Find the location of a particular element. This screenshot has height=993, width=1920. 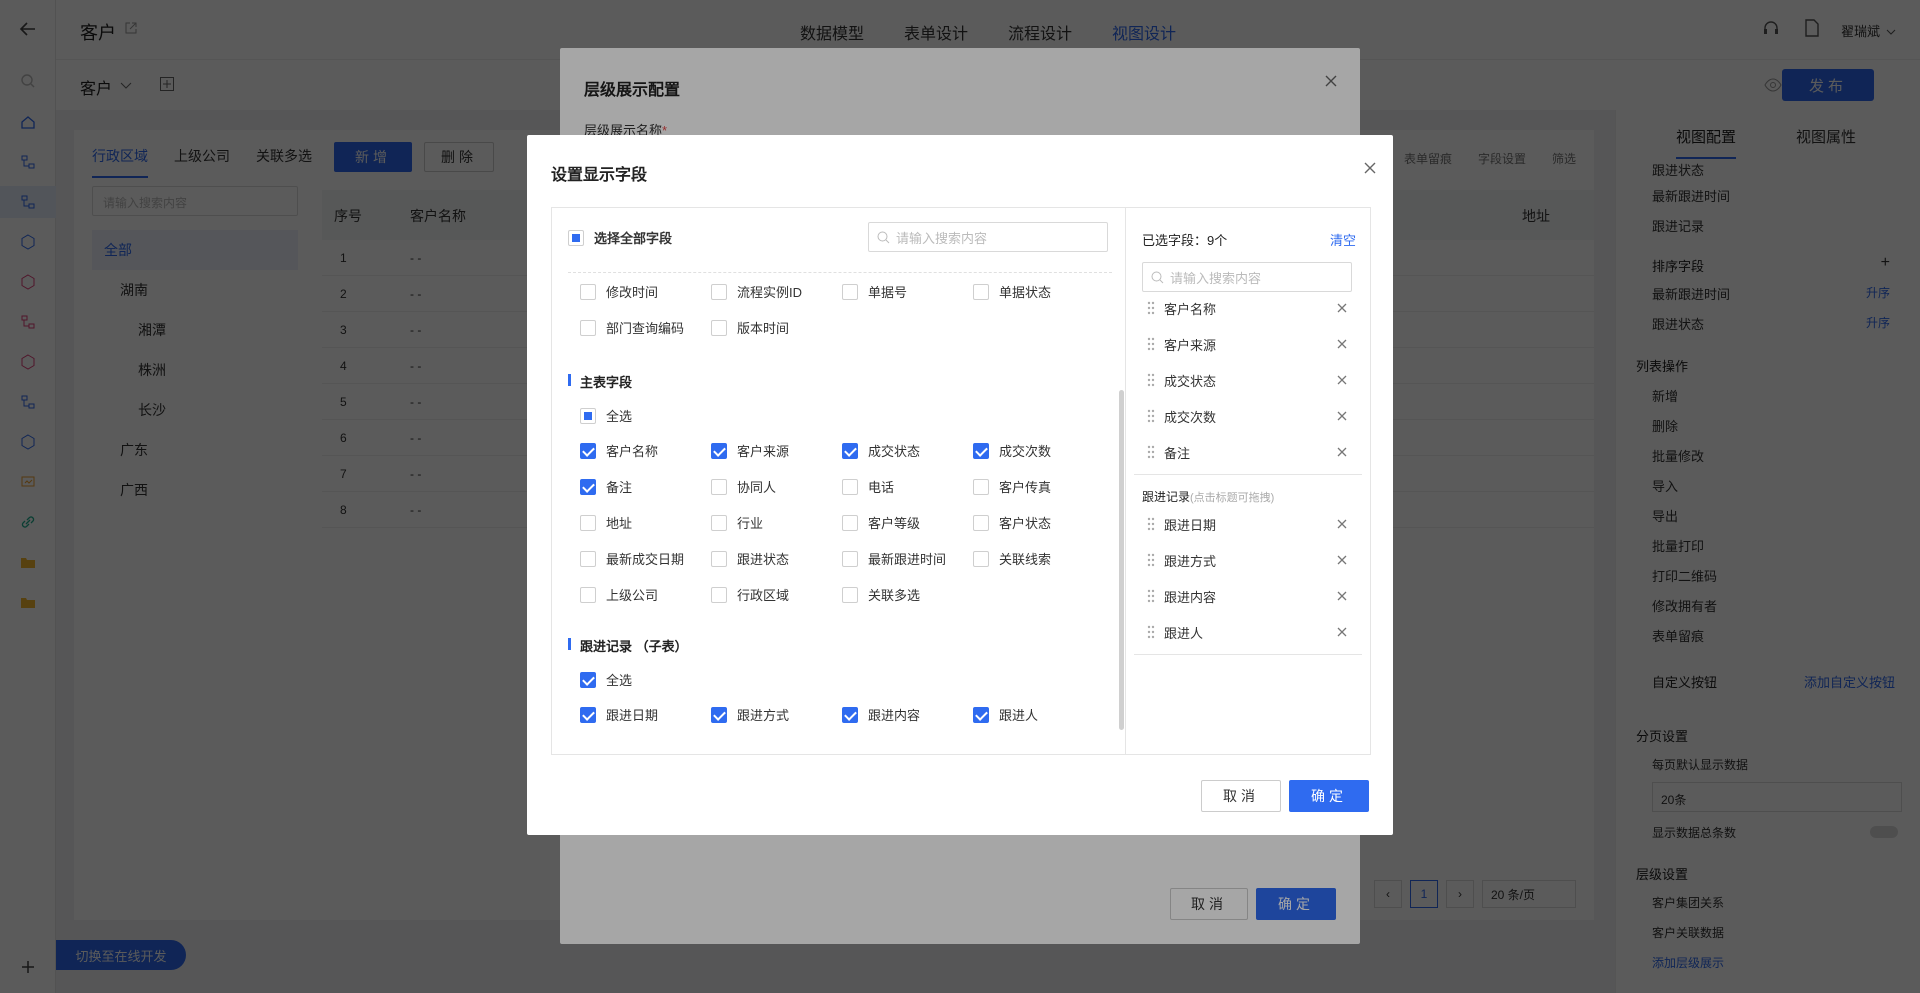

field-option: 协同人 is located at coordinates (743, 486).